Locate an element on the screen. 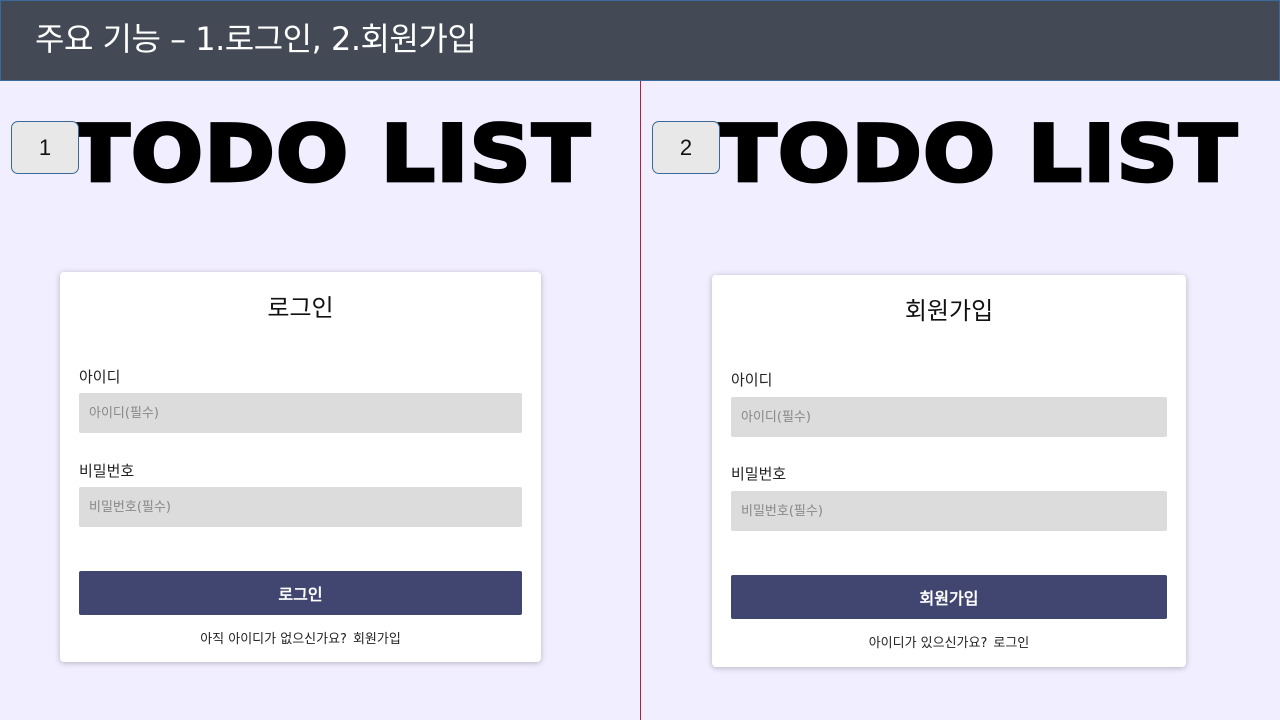 Image resolution: width=1280 pixels, height=720 pixels. page-title: 주요 기능 – 1.로그인, 2.회원가입 is located at coordinates (256, 39).